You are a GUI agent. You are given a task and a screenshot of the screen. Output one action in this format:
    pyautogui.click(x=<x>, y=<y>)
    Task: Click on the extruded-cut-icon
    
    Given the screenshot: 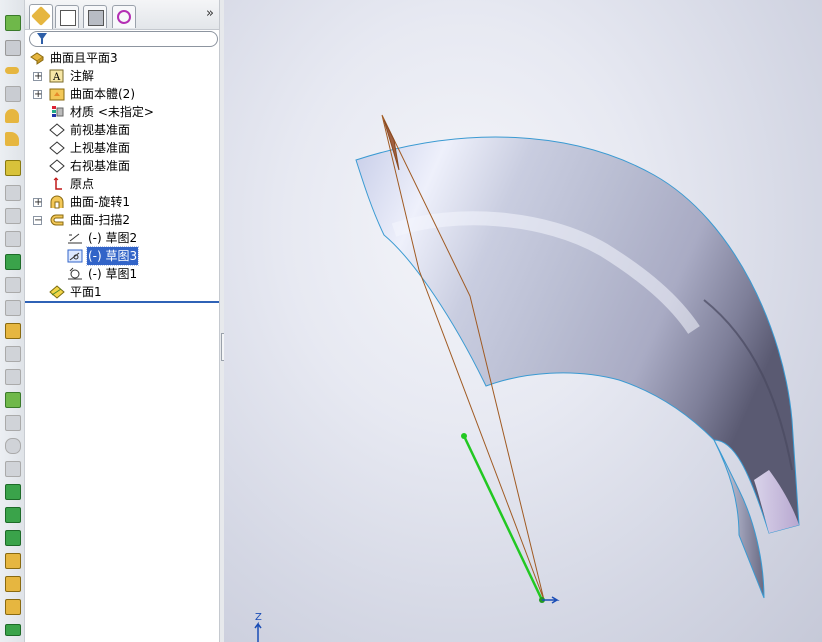 What is the action you would take?
    pyautogui.click(x=12, y=167)
    